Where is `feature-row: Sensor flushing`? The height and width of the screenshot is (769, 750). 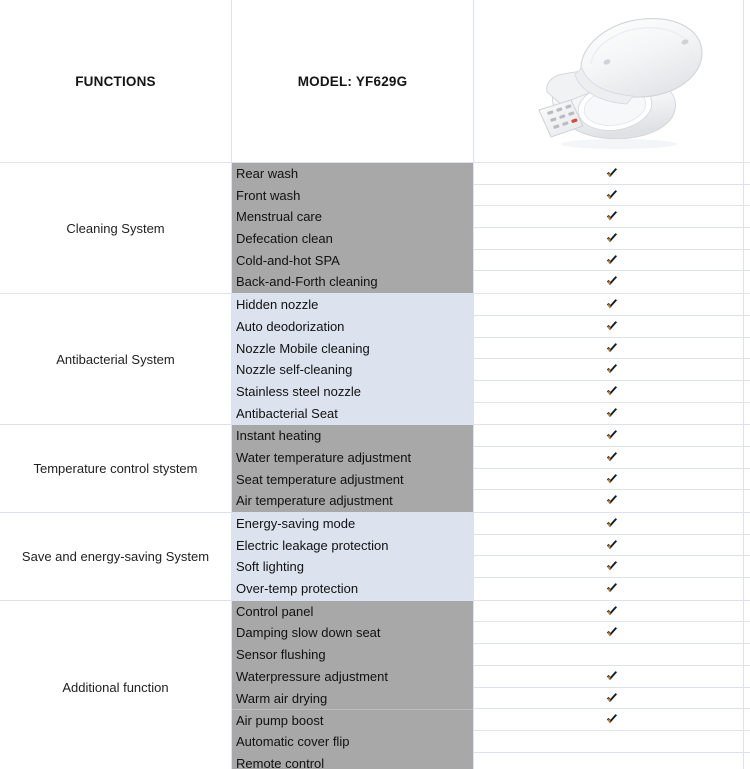
feature-row: Sensor flushing is located at coordinates (281, 655).